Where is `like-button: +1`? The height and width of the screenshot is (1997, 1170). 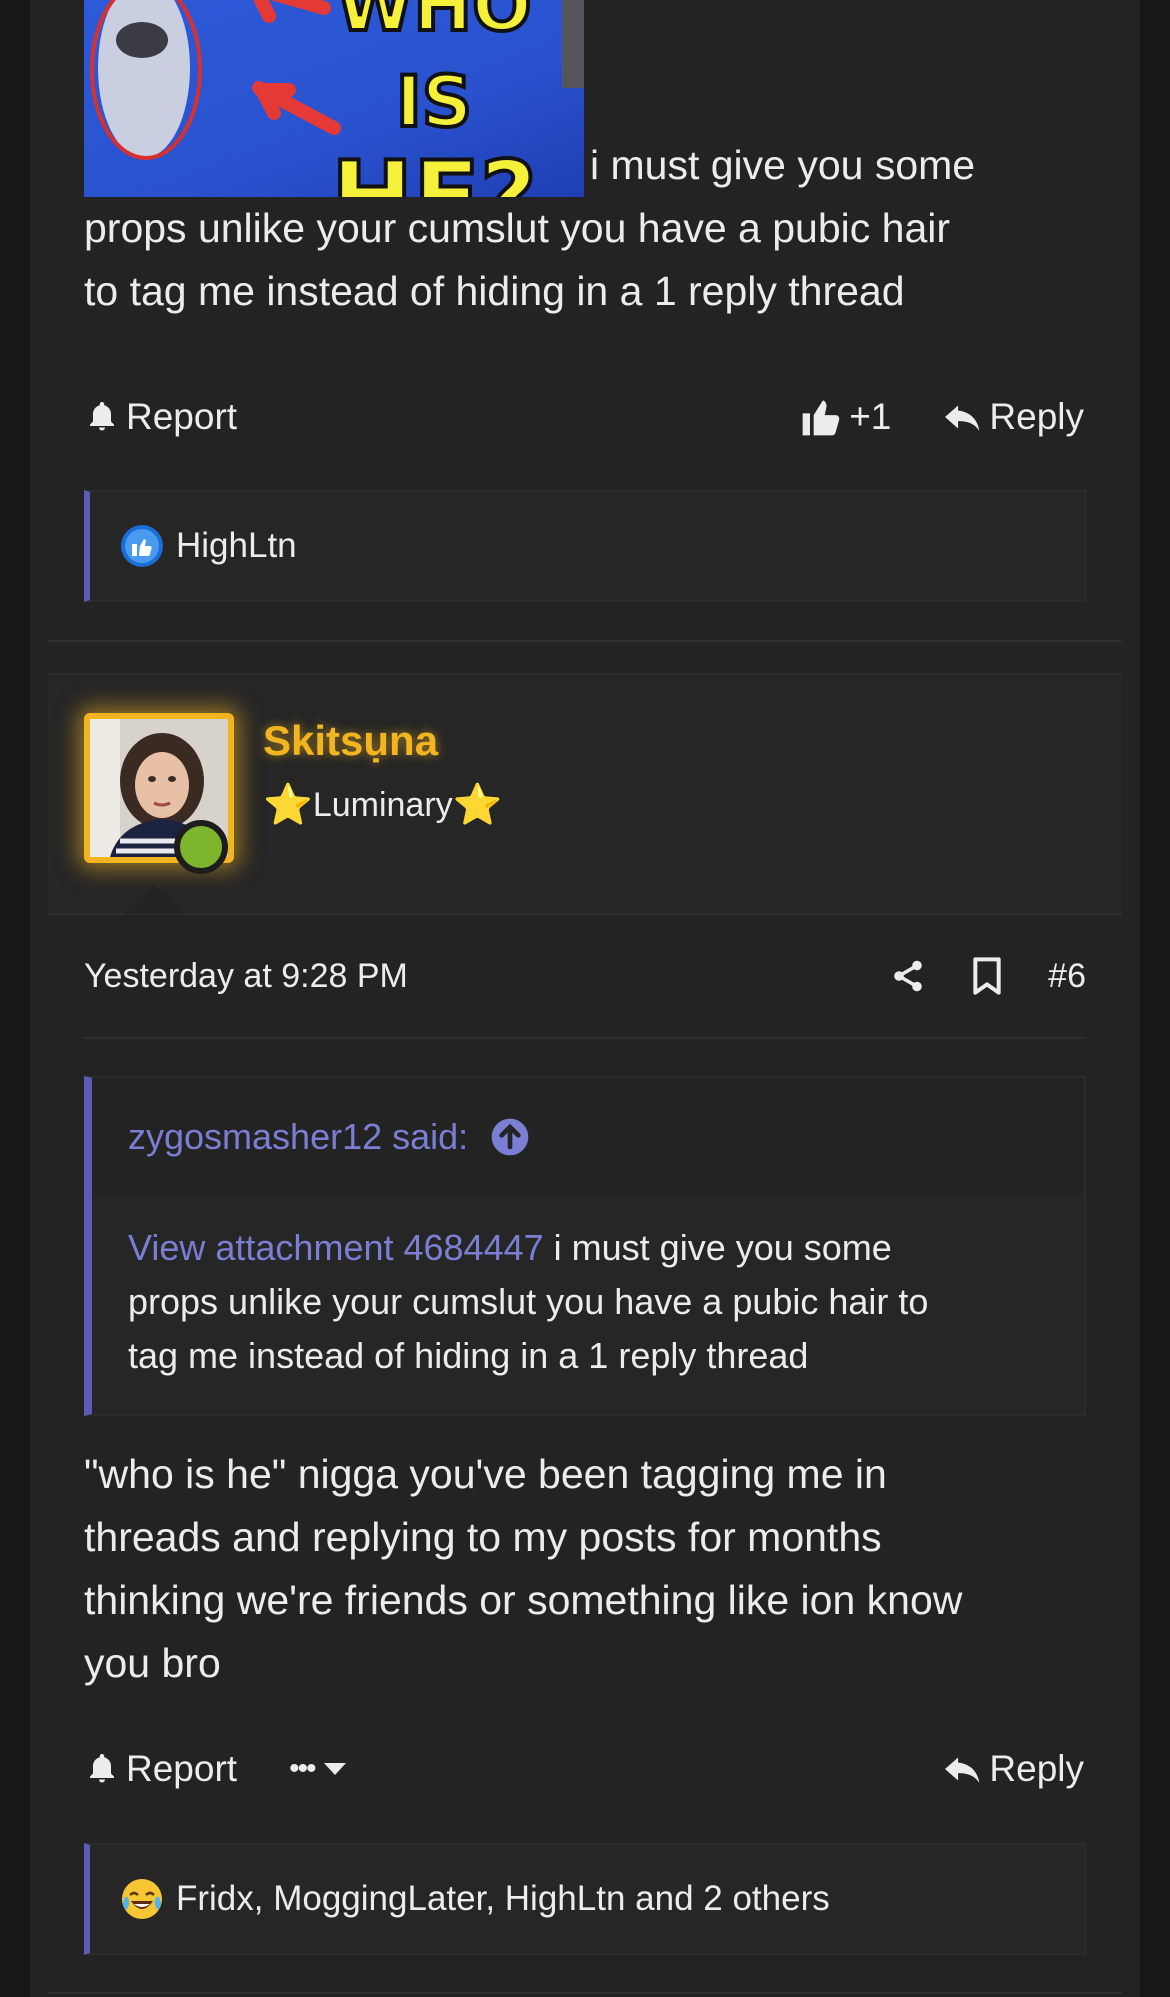
like-button: +1 is located at coordinates (845, 417).